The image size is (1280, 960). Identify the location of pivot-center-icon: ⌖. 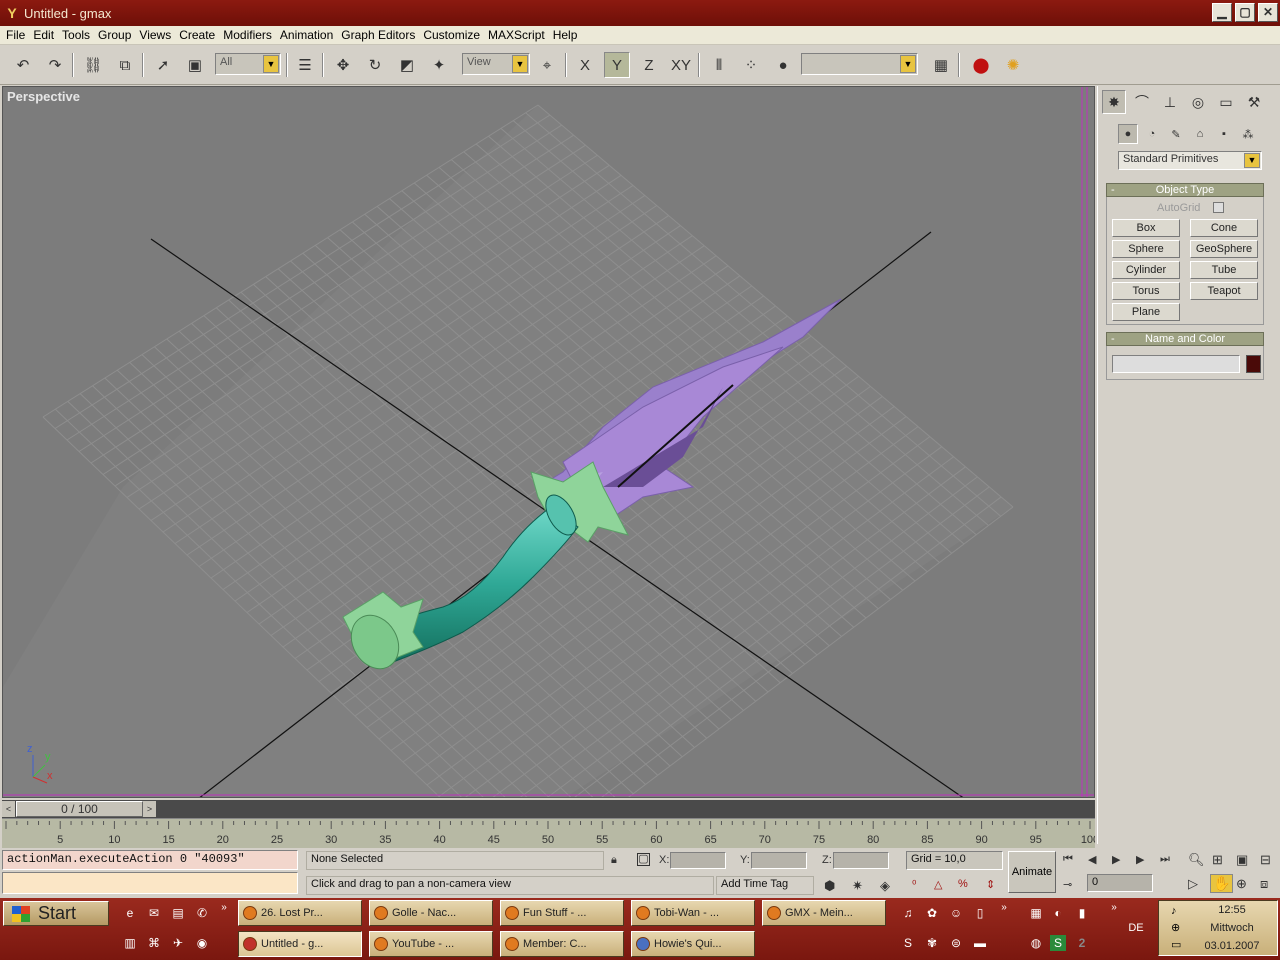
(547, 65).